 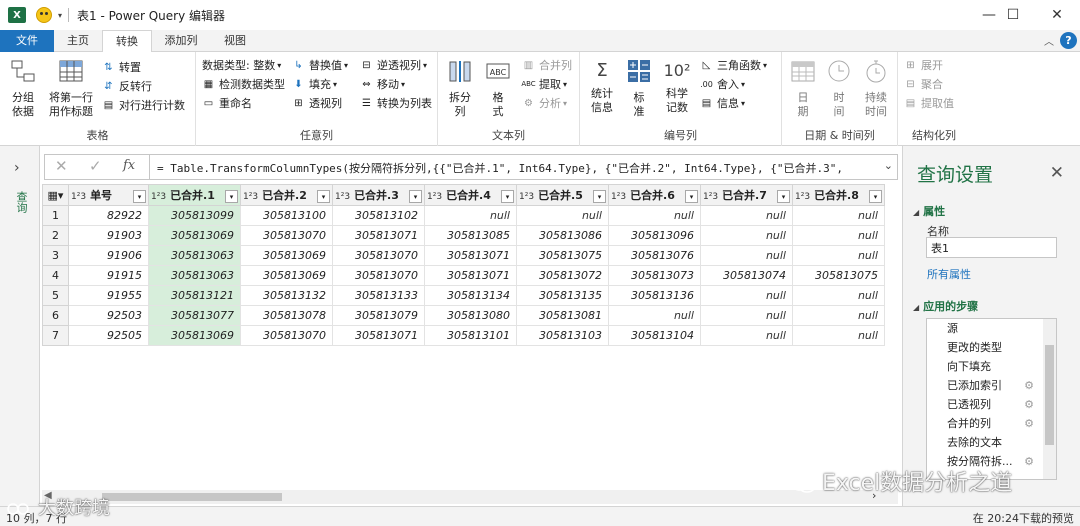 I want to click on query-name-input, so click(x=991, y=247).